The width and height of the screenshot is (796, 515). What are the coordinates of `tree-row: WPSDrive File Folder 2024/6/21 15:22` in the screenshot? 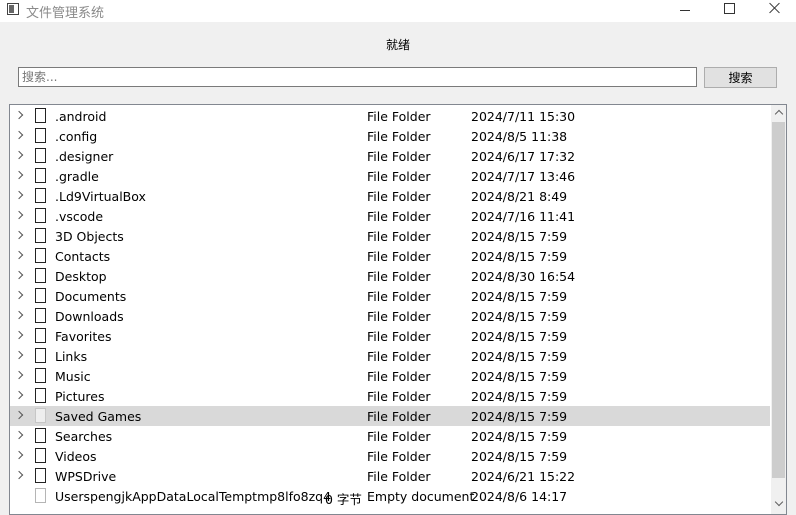 It's located at (390, 476).